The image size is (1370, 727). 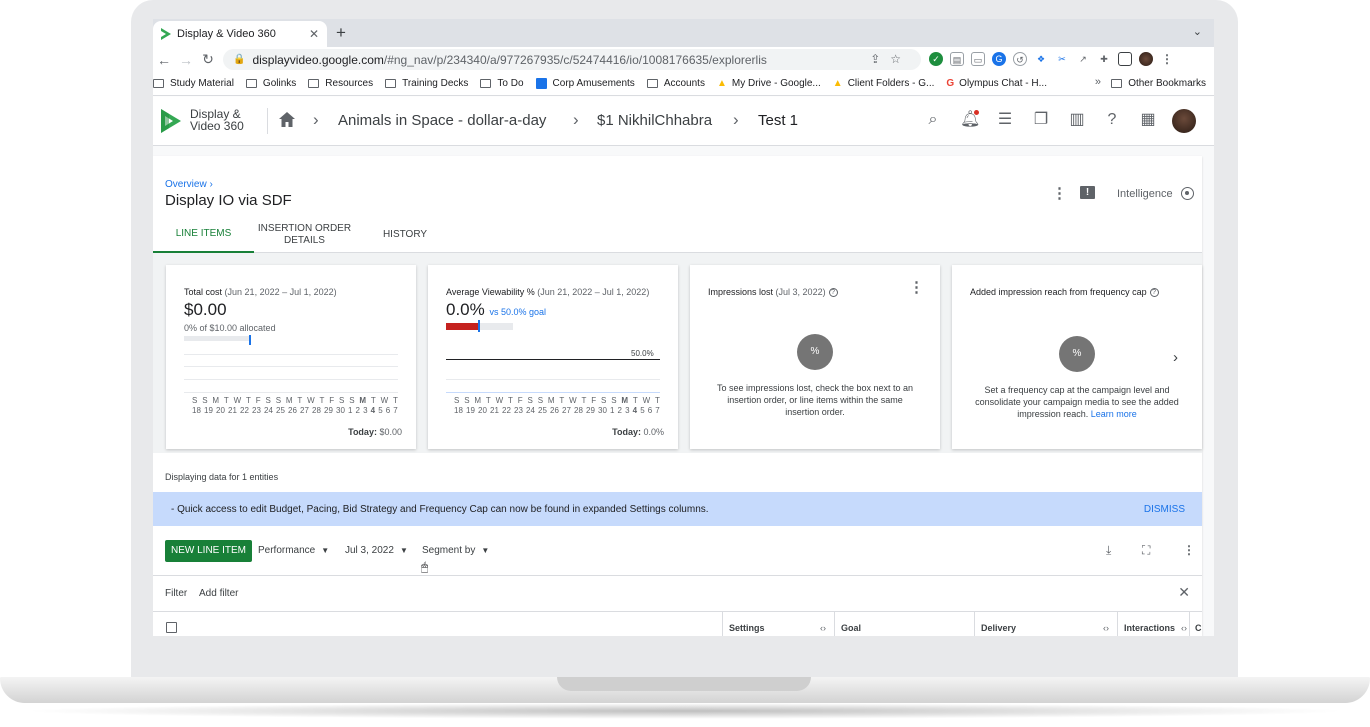 I want to click on browser-menu-icon: ⋮, so click(x=1167, y=59).